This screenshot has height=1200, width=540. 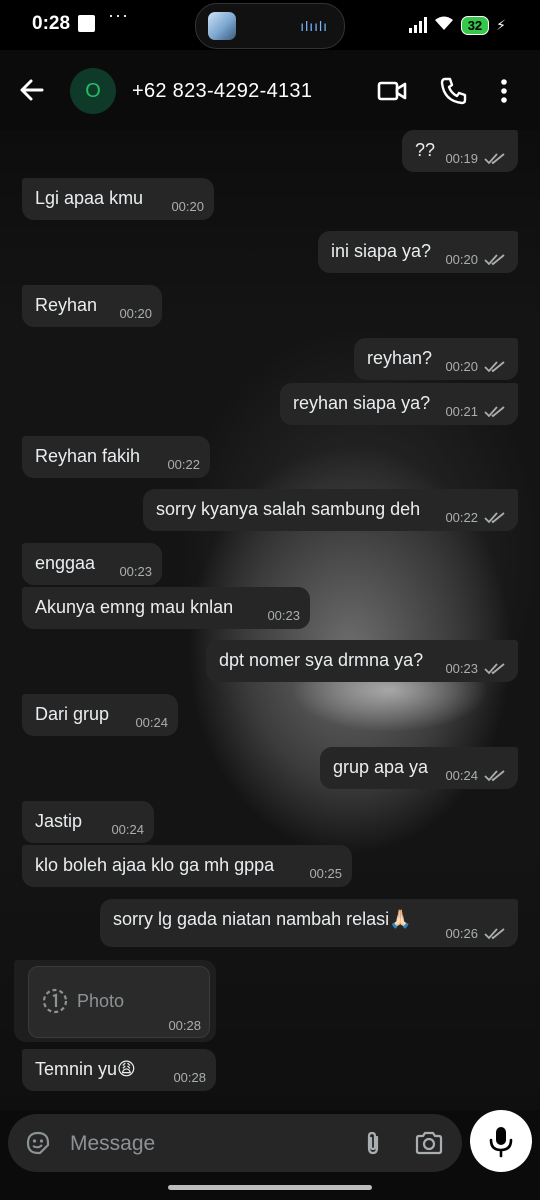 I want to click on message-outgoing: ?? 00:19, so click(x=460, y=151).